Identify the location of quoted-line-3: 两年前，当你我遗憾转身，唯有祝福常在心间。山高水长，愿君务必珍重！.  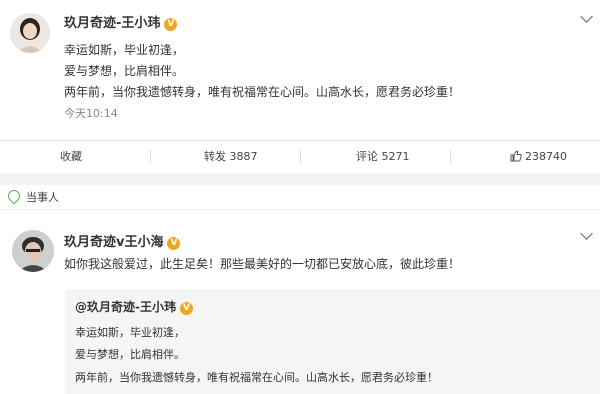
(256, 377).